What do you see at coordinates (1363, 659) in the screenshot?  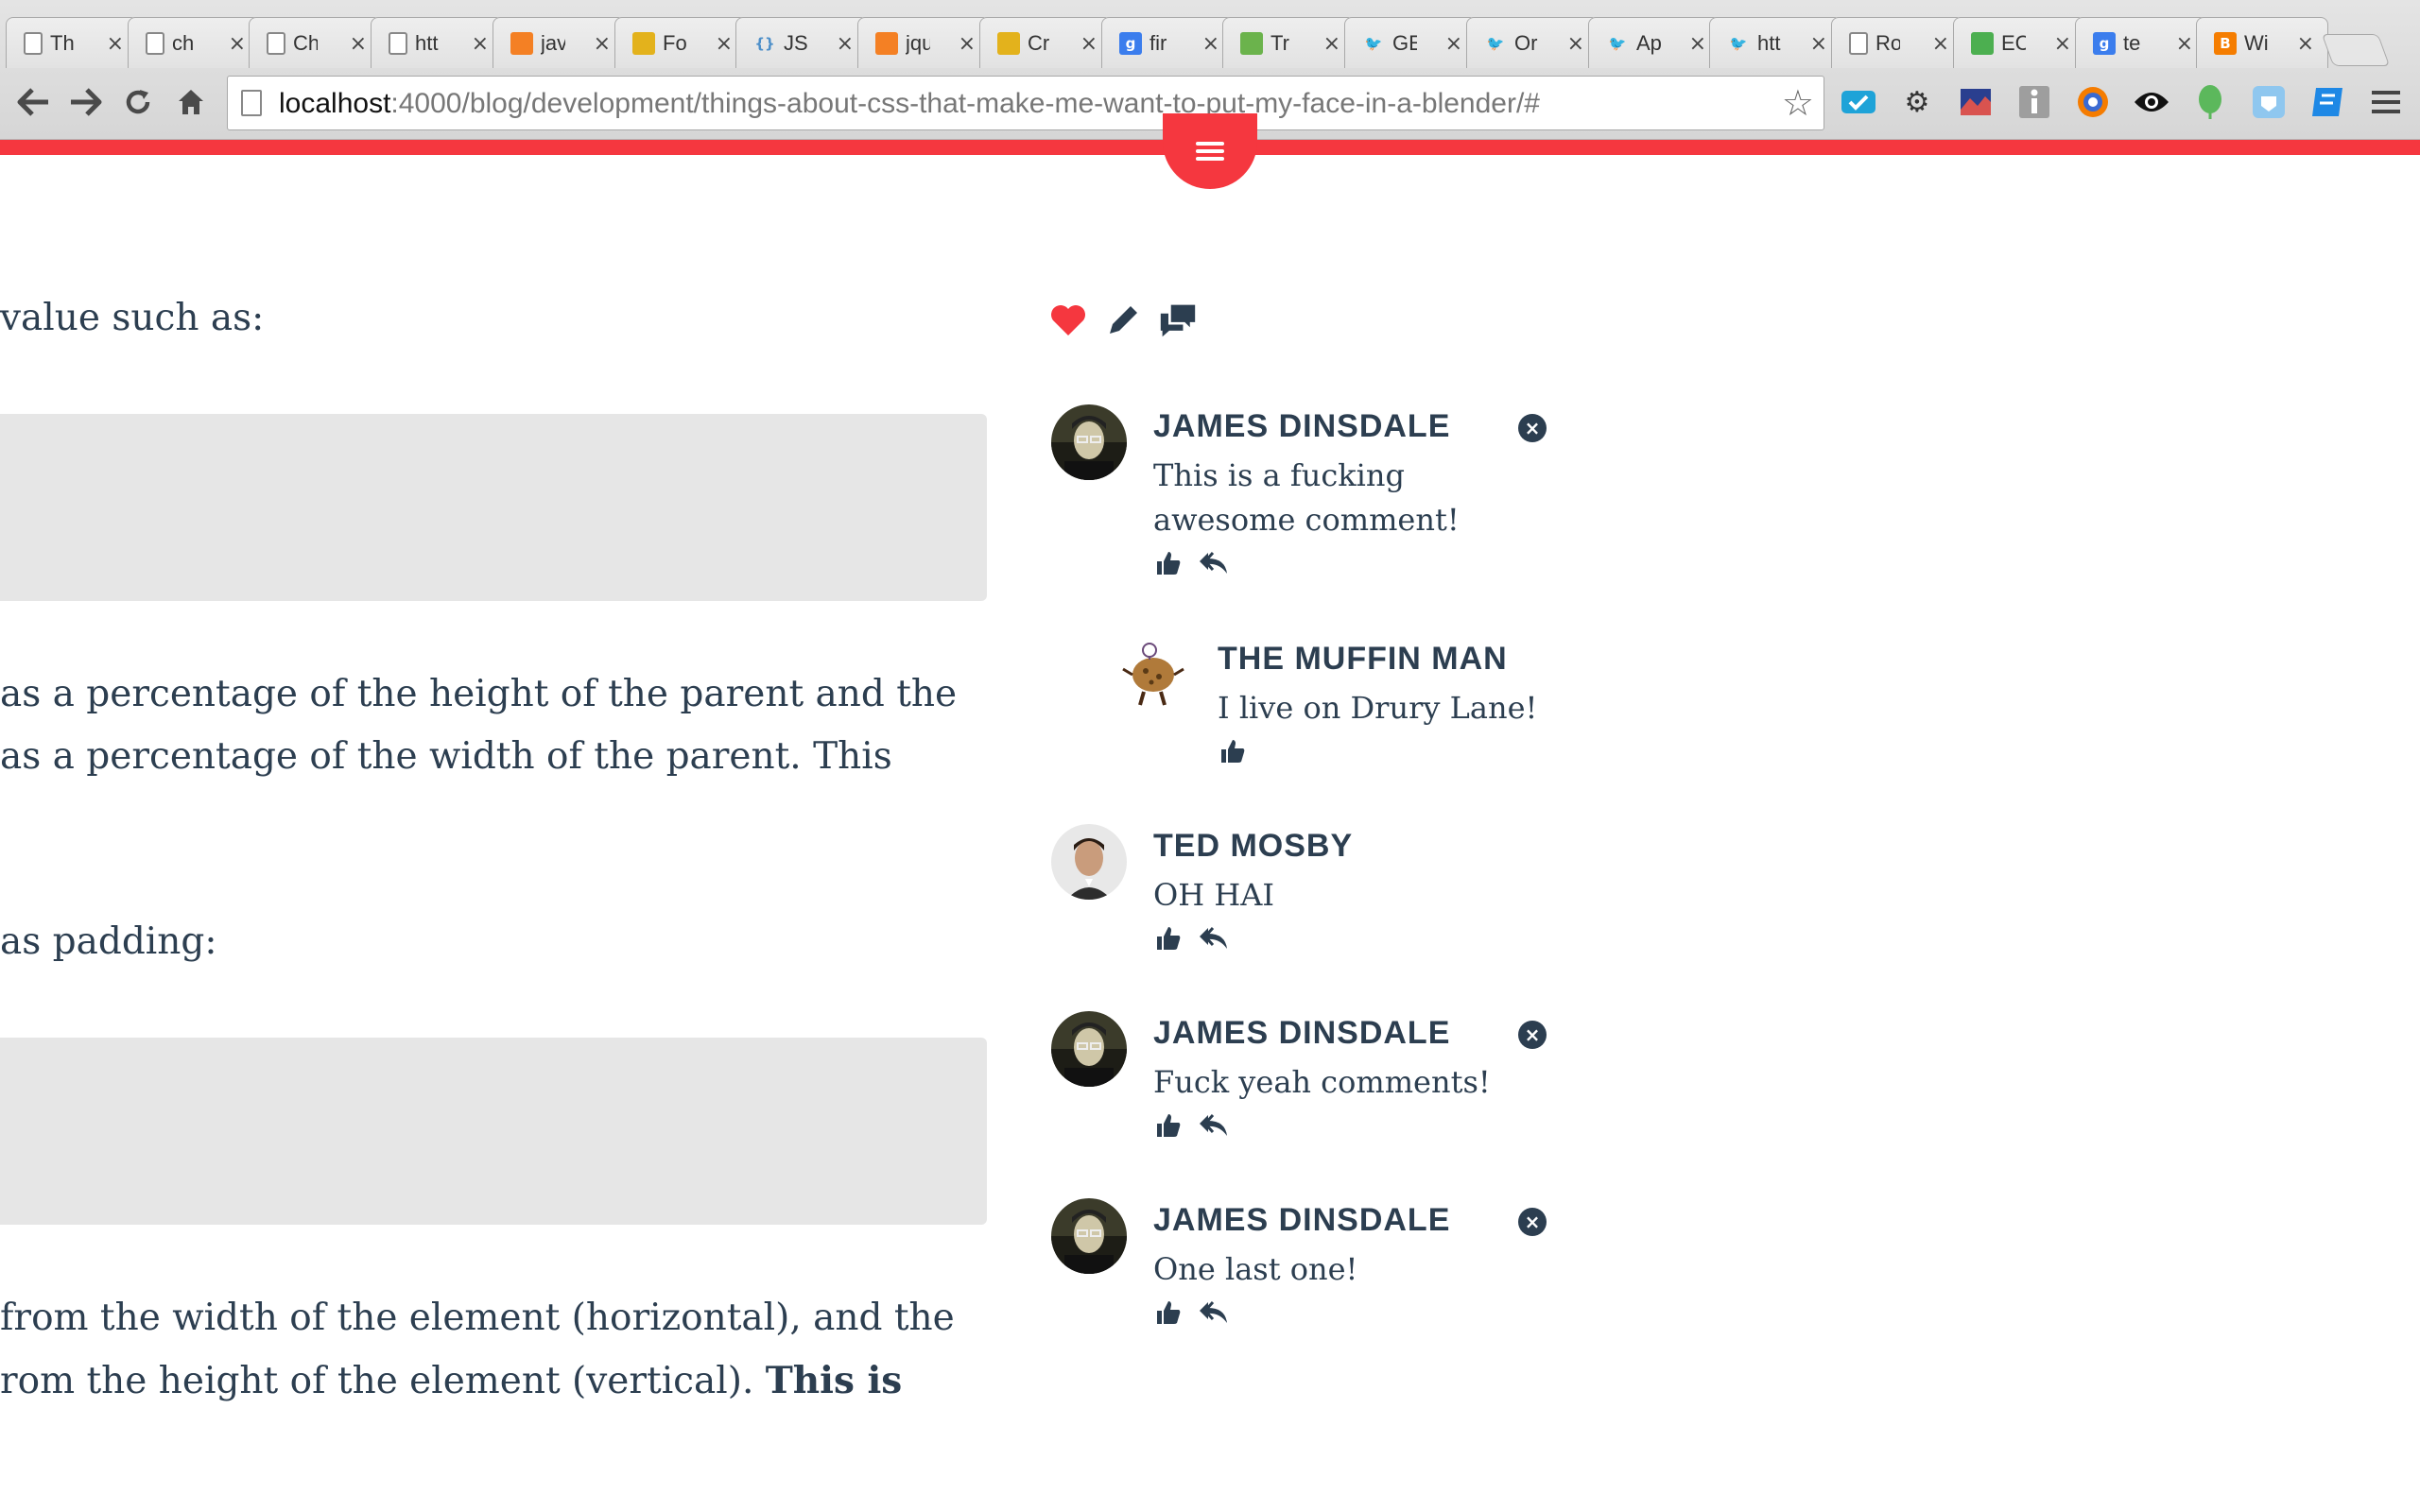 I see `comment-author: THE MUFFIN MAN` at bounding box center [1363, 659].